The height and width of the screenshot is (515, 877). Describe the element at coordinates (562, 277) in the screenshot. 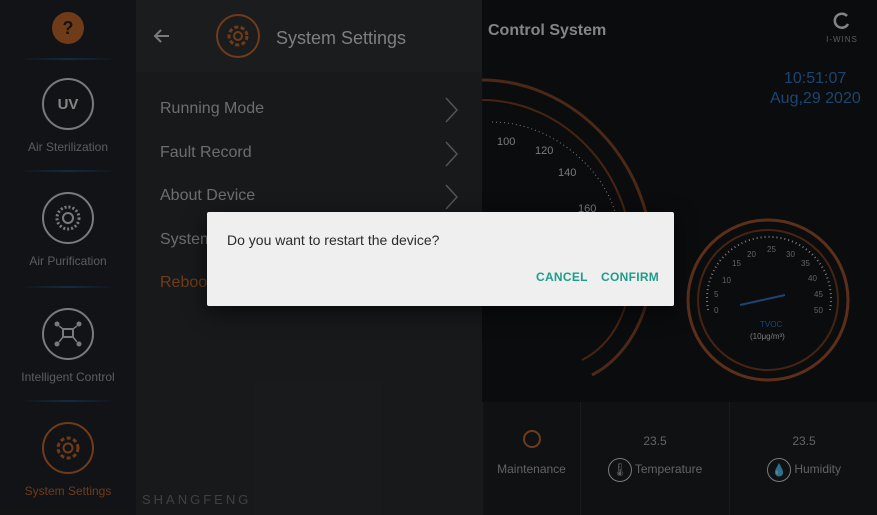

I see `cancel-button: CANCEL` at that location.